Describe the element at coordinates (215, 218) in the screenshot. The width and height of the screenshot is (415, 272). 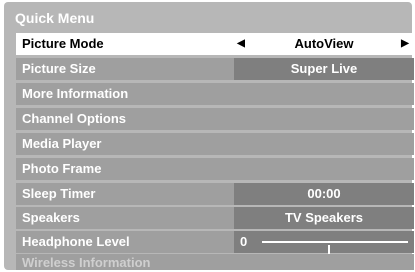
I see `menu-item-speakers: Speakers TV Speakers` at that location.